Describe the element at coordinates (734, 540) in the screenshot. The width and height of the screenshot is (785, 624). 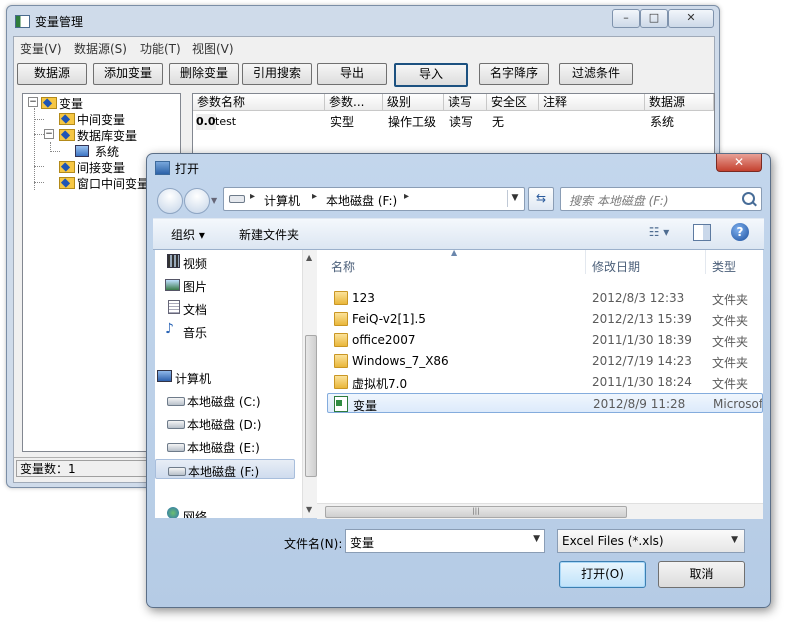
I see `filetype-dropdown-icon: ▼` at that location.